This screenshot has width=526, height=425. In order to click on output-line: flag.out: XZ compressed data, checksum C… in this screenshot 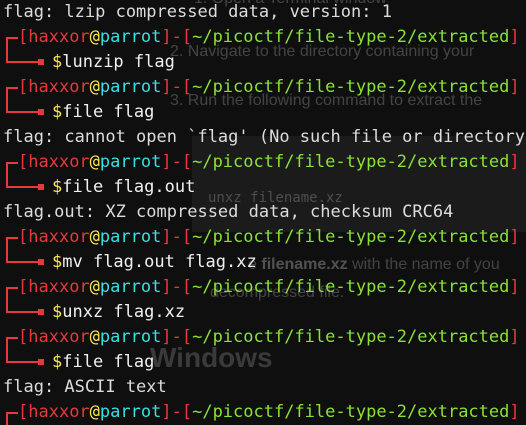, I will do `click(228, 212)`.